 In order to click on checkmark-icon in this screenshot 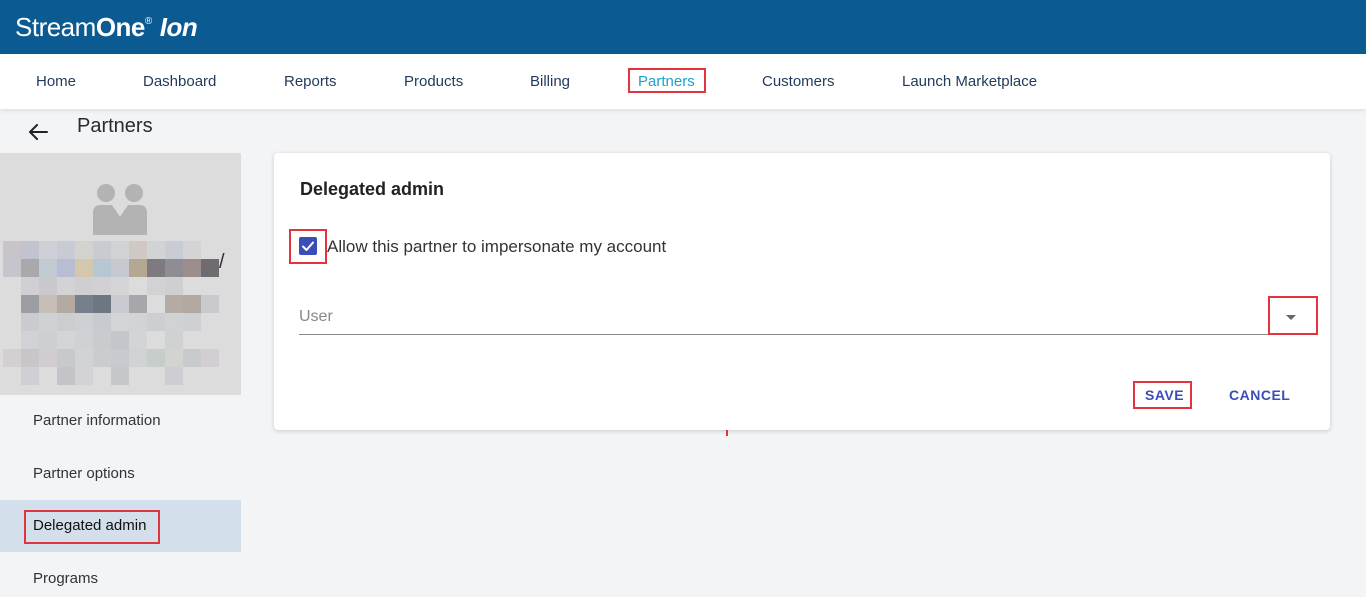, I will do `click(308, 246)`.